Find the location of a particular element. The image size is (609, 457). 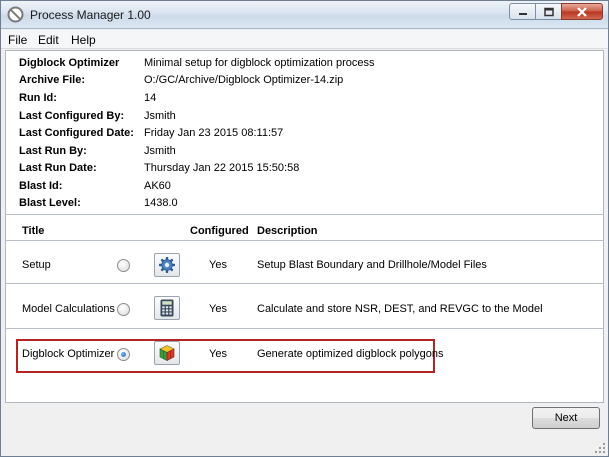

minimize-icon is located at coordinates (522, 13).